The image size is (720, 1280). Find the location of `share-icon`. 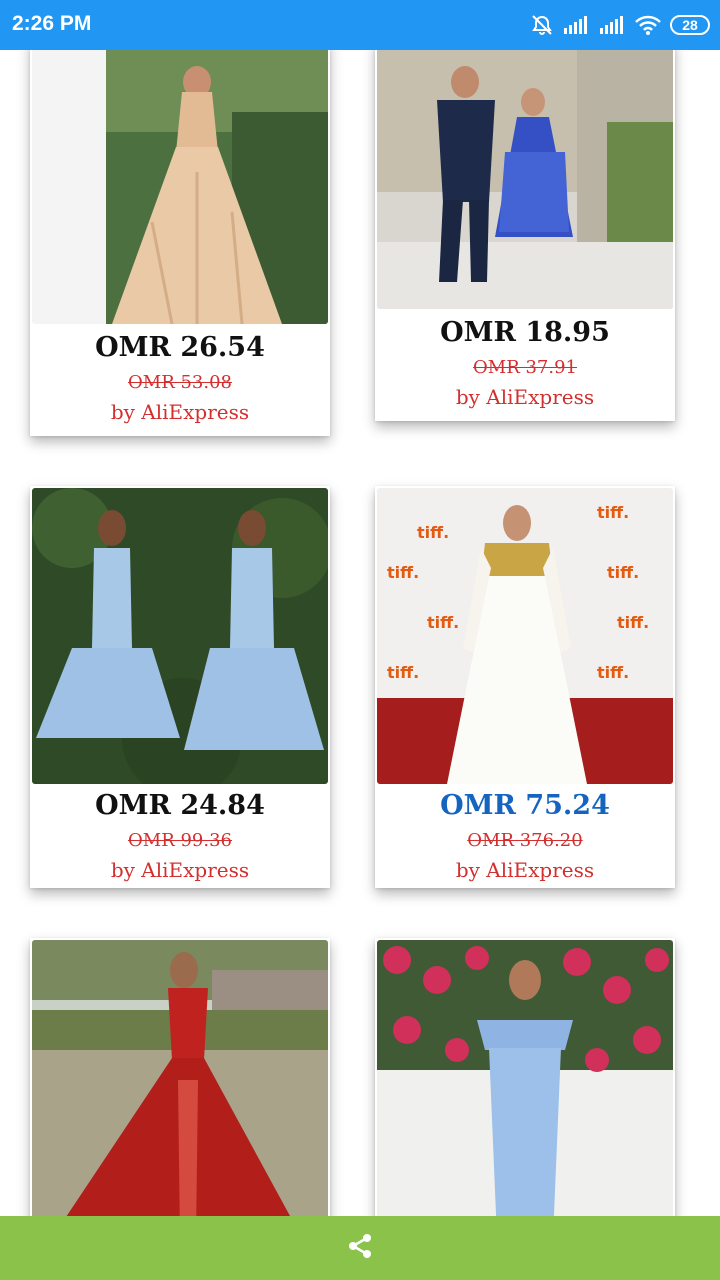

share-icon is located at coordinates (360, 1248).